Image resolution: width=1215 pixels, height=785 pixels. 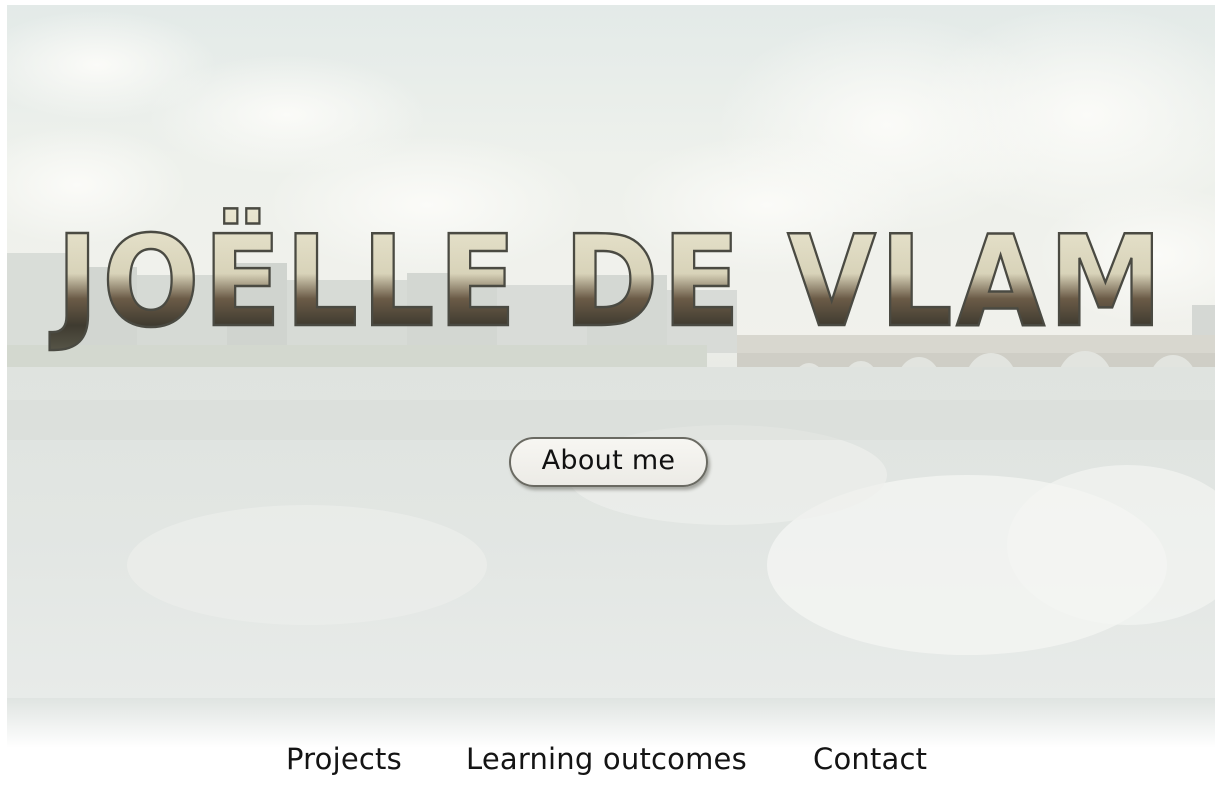 I want to click on nav-link-learning-outcomes: Learning outcomes, so click(x=606, y=759).